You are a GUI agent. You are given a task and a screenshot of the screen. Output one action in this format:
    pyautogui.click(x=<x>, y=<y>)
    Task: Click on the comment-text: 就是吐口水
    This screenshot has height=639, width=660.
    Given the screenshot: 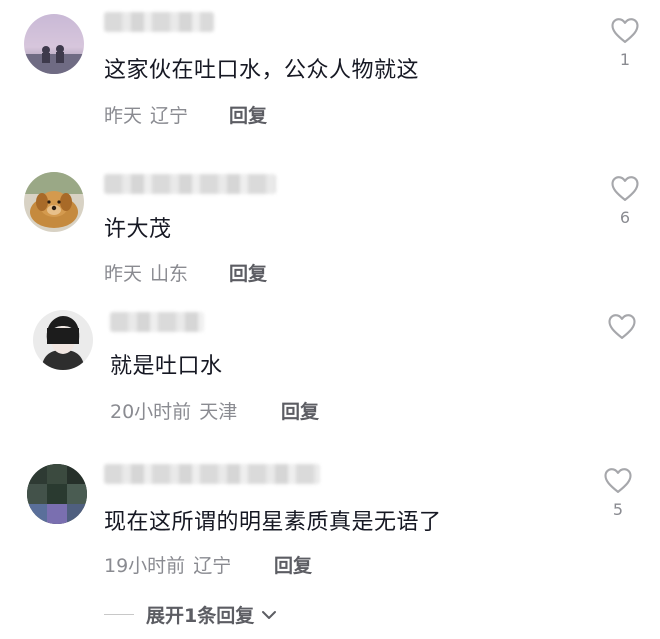 What is the action you would take?
    pyautogui.click(x=166, y=366)
    